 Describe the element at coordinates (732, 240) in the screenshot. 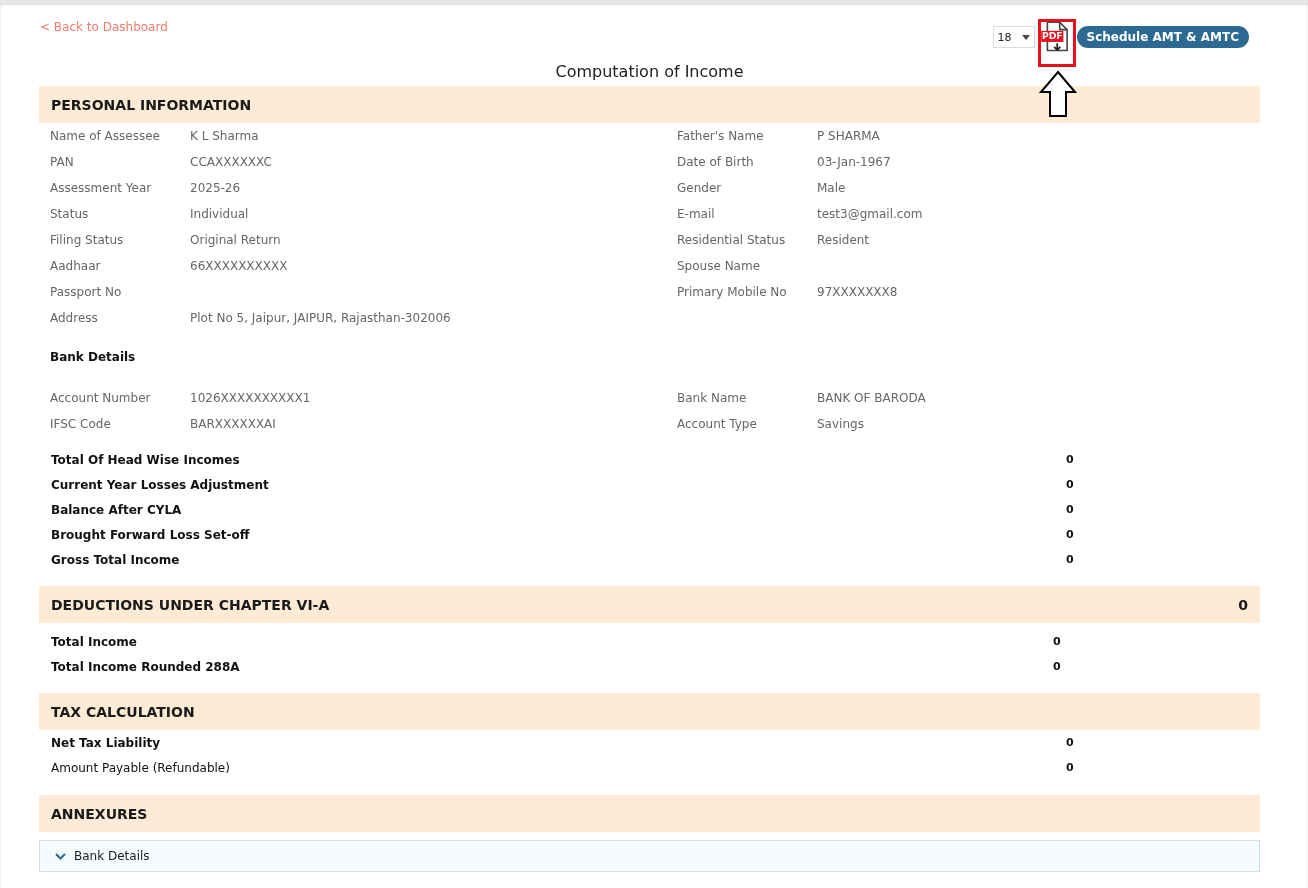

I see `field-label: Residential Status` at that location.